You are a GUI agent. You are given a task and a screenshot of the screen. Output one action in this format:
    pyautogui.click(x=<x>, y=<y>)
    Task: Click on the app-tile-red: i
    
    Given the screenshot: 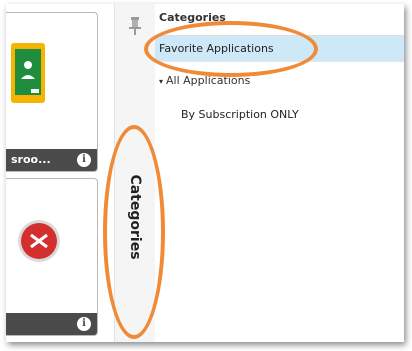 What is the action you would take?
    pyautogui.click(x=52, y=257)
    